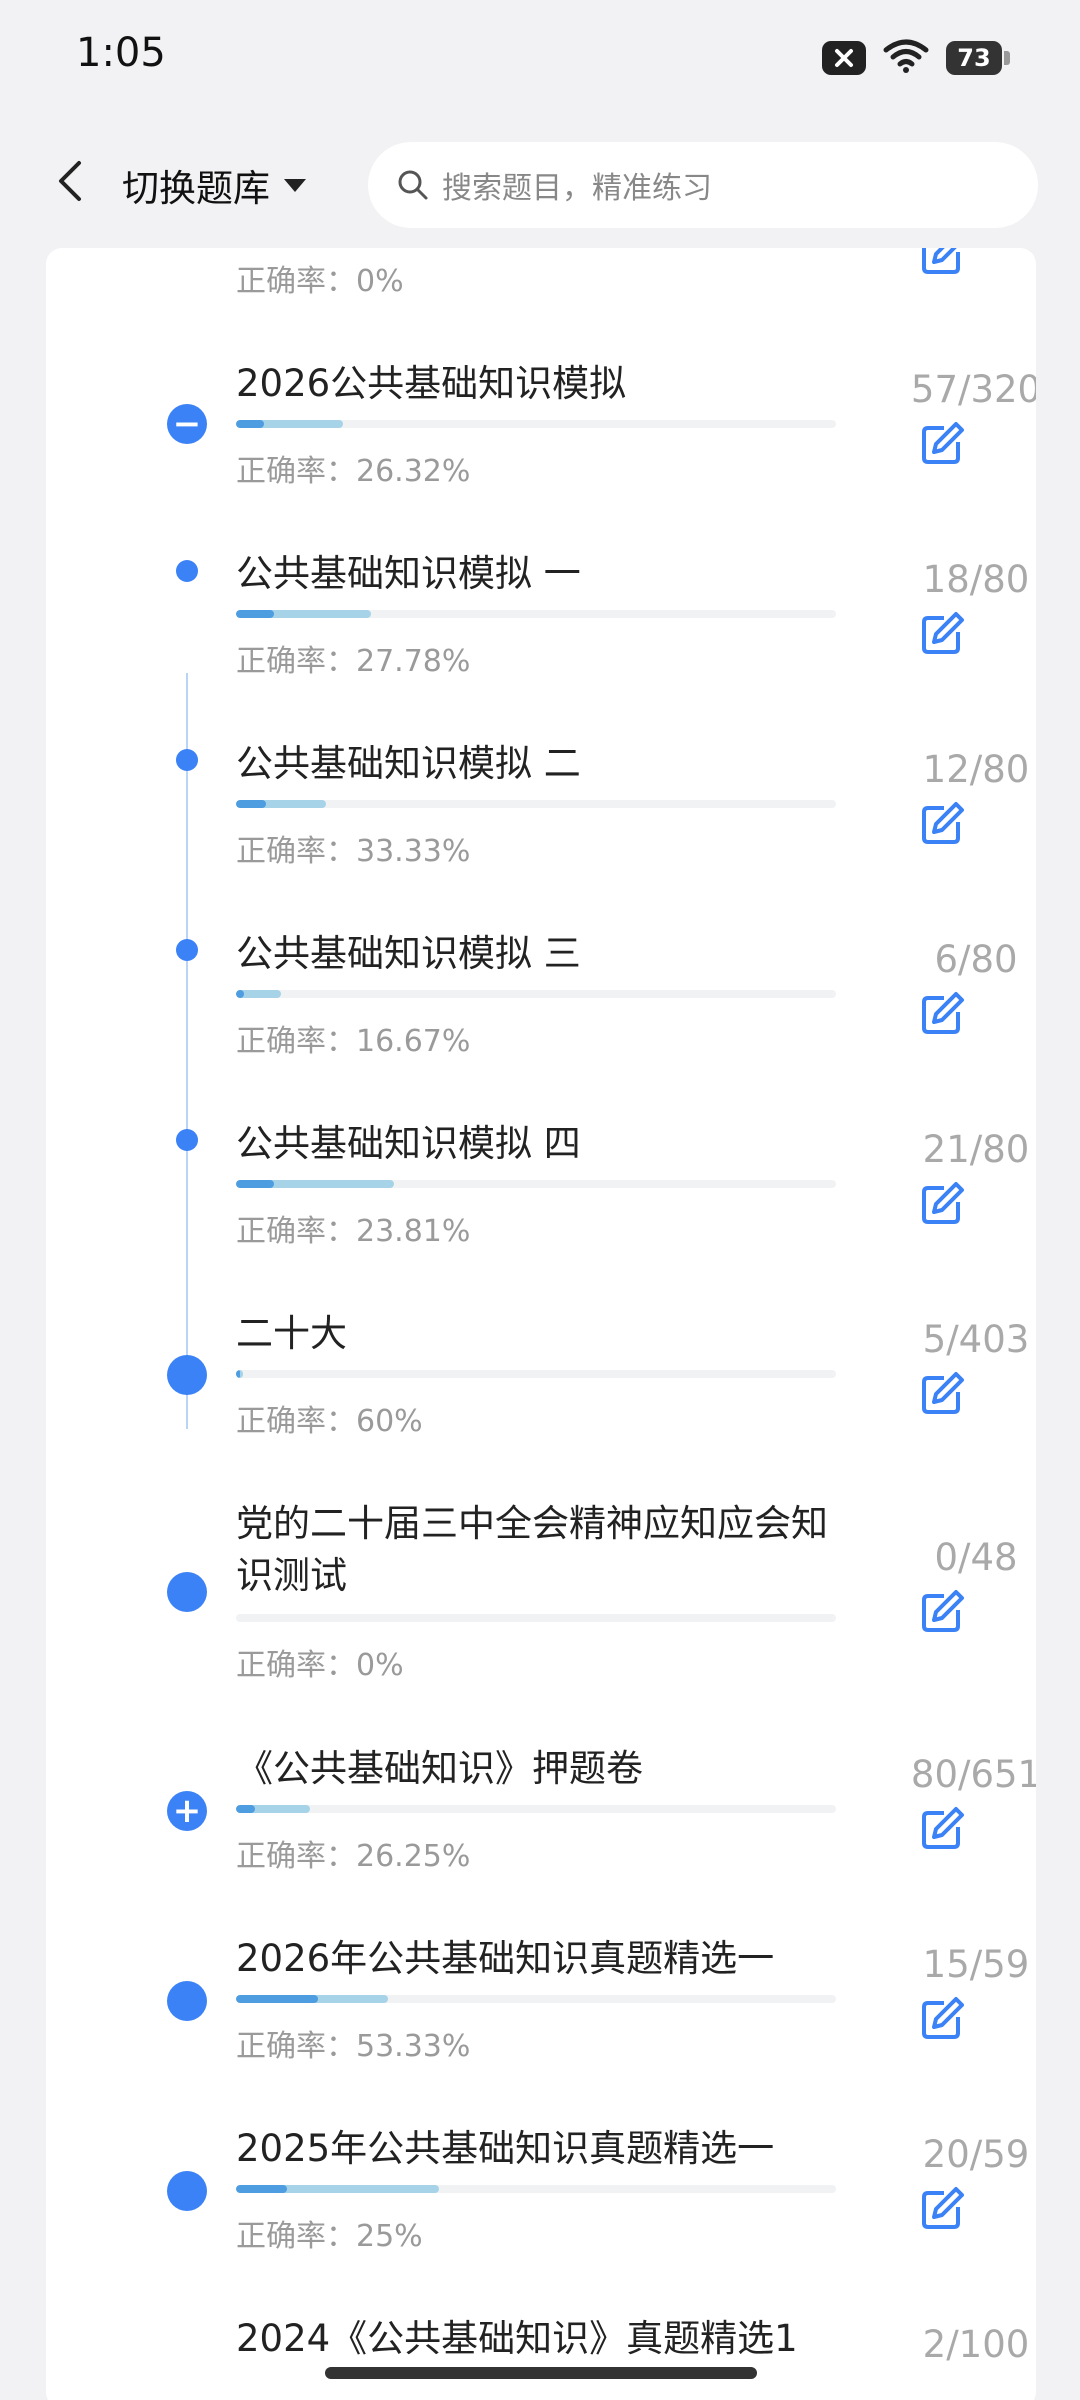 This screenshot has width=1080, height=2400. I want to click on list-item: 公共基础知识模拟 一 正确率：27.78% 18/80, so click(541, 635).